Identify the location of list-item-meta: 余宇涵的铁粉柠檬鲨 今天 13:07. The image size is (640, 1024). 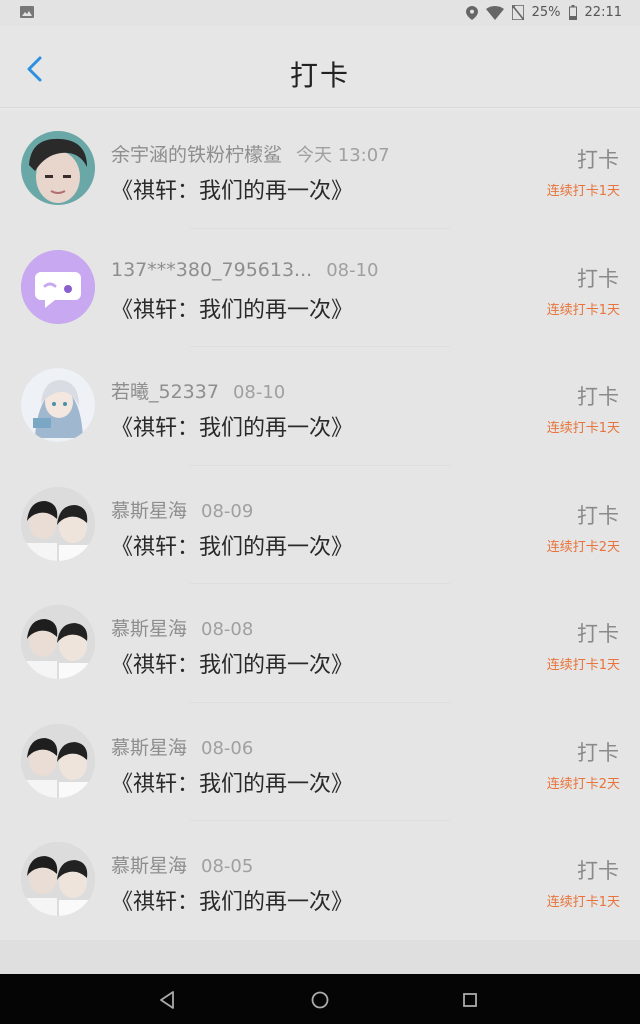
(250, 153).